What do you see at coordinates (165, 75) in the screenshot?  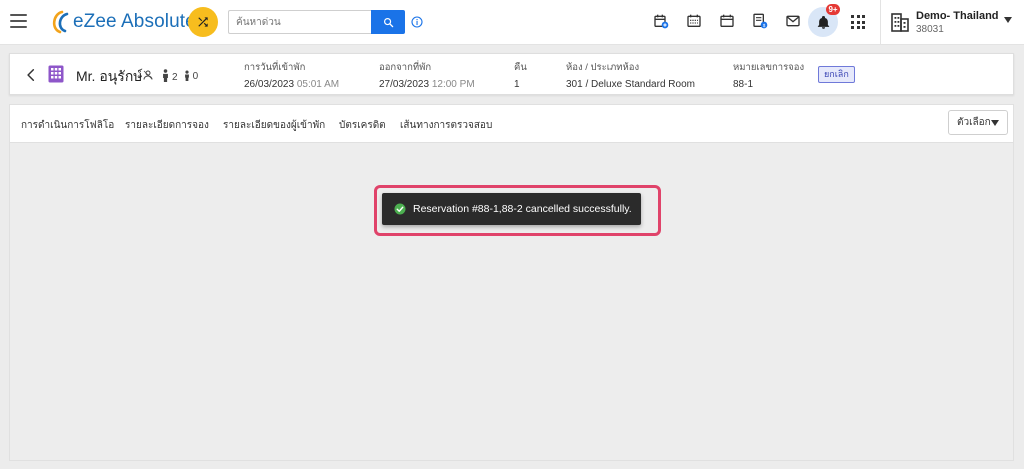 I see `adult-icon` at bounding box center [165, 75].